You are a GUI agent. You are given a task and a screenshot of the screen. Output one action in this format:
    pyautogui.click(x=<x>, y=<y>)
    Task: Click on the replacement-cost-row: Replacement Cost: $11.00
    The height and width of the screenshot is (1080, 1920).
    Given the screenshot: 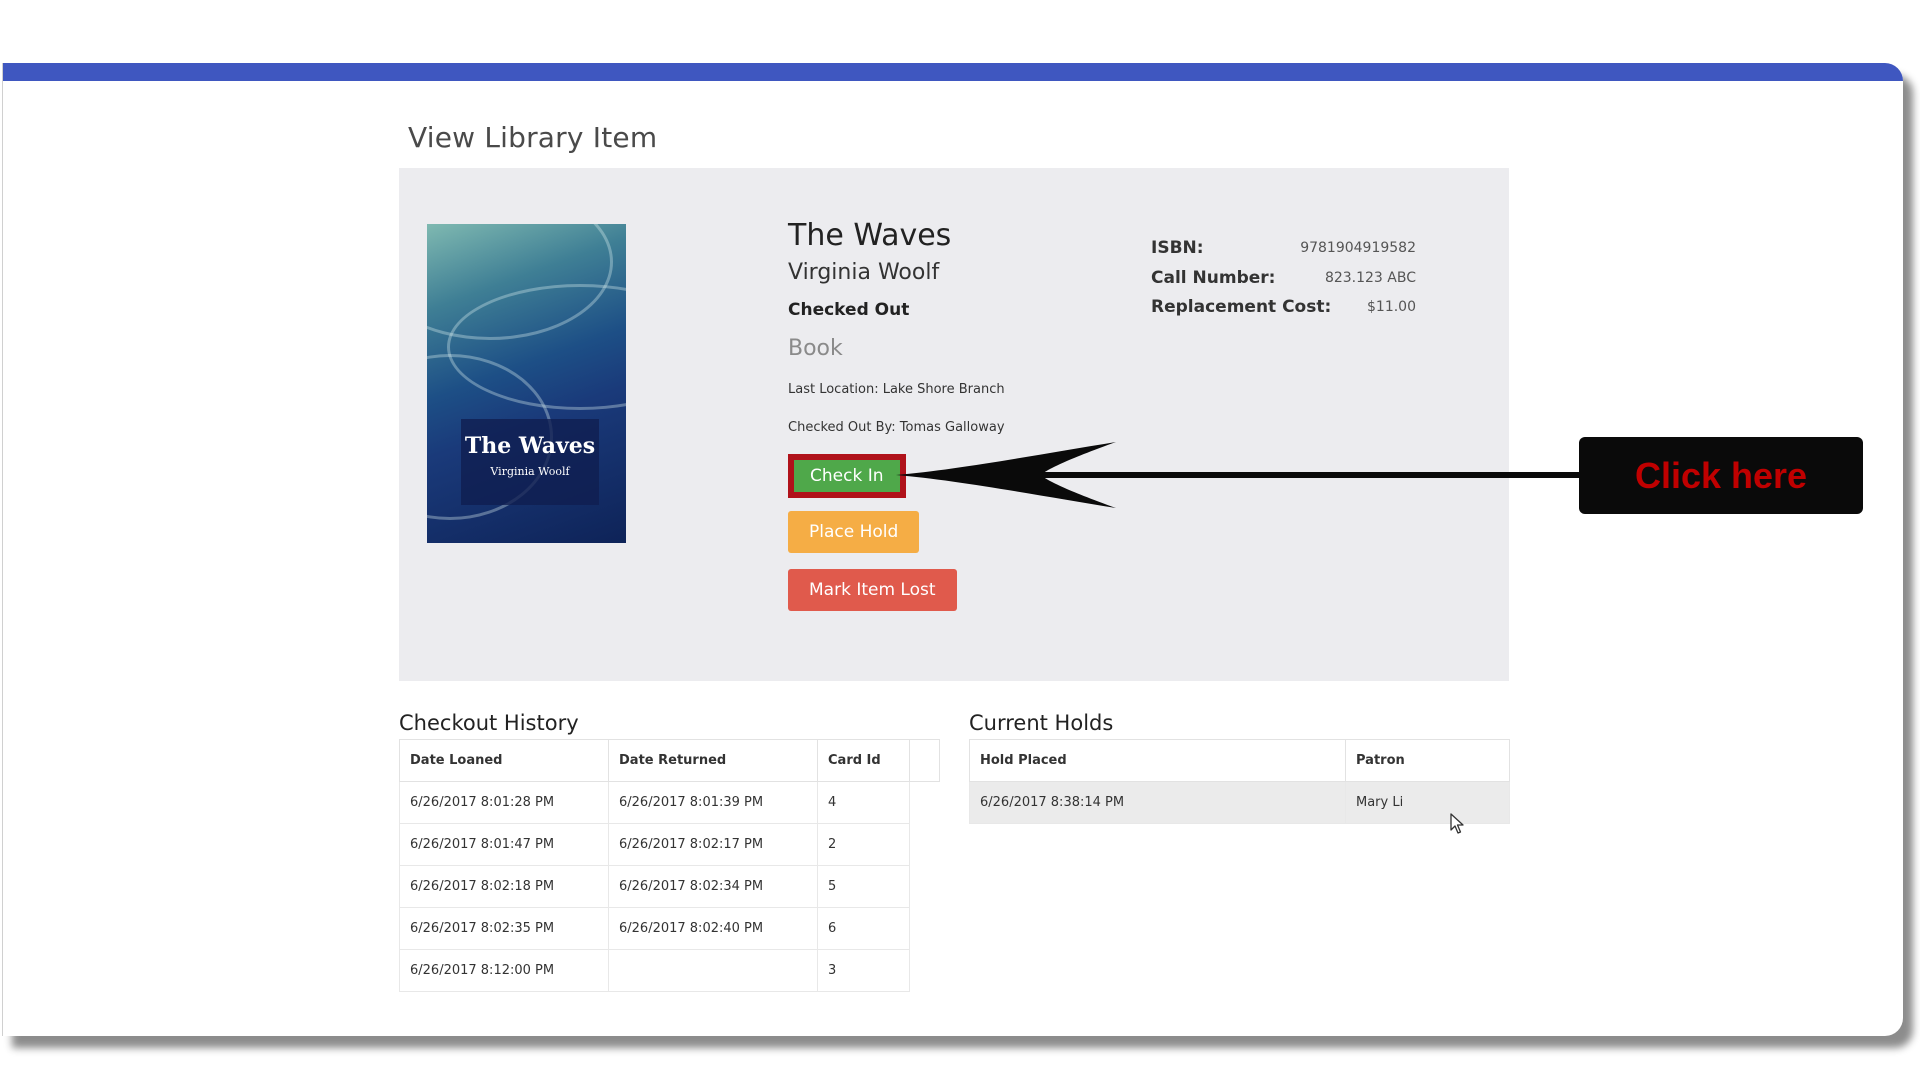 What is the action you would take?
    pyautogui.click(x=1283, y=312)
    